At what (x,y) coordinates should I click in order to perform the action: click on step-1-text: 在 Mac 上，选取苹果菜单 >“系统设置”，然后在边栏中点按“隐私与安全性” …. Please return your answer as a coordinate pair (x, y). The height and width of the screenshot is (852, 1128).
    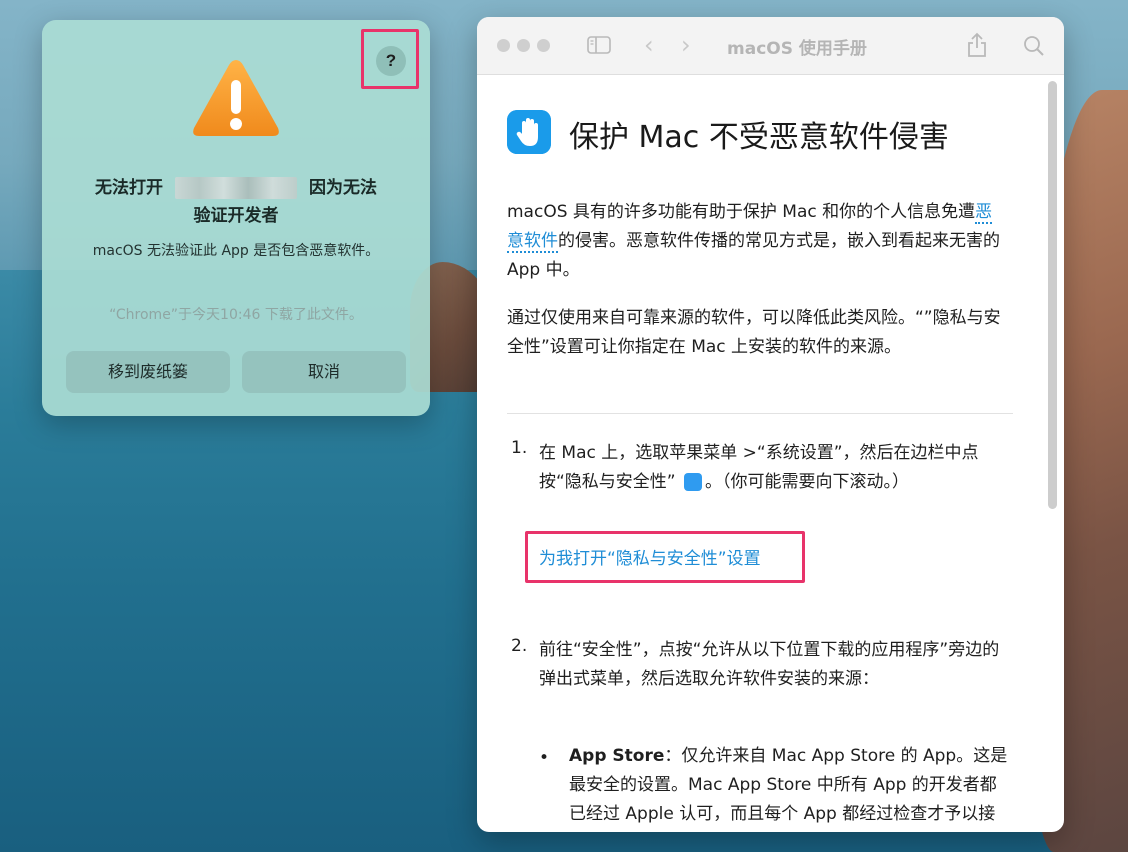
    Looking at the image, I should click on (774, 467).